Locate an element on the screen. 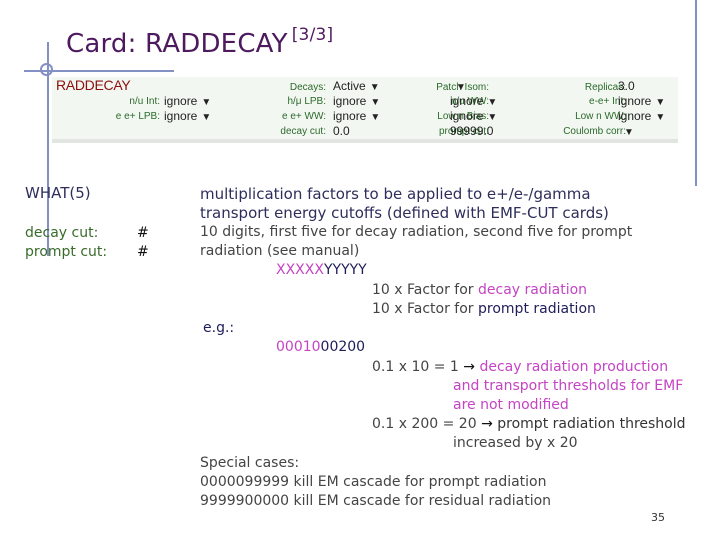  decay-cut-label: decay cut: is located at coordinates (62, 233).